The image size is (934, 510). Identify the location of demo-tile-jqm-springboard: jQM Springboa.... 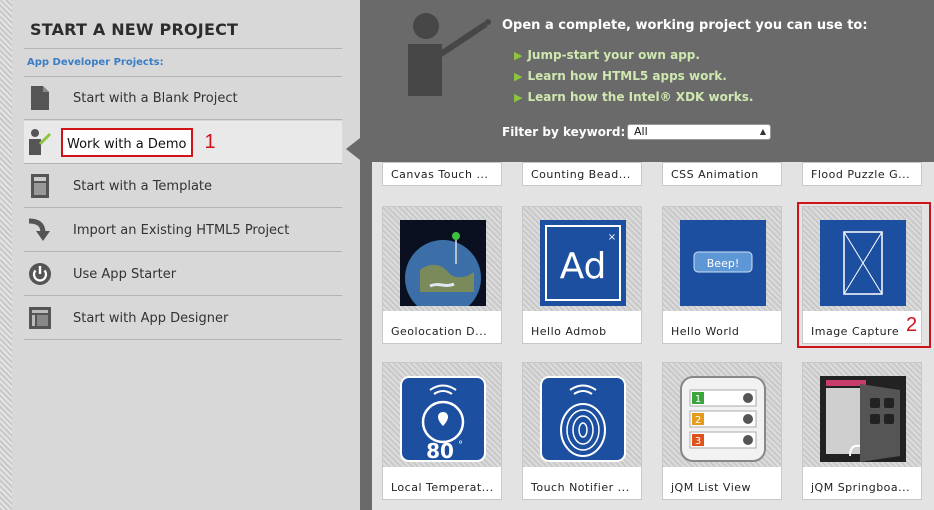
(862, 431).